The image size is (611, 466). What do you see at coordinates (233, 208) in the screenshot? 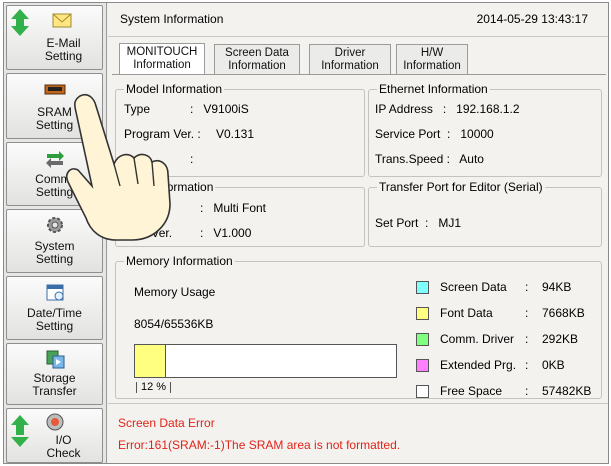
I see `font-name-value: : Multi Font` at bounding box center [233, 208].